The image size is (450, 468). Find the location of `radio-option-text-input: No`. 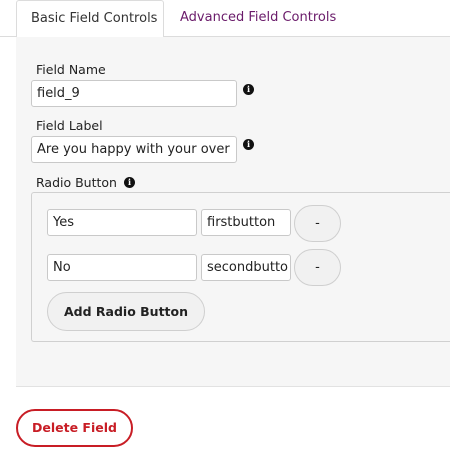

radio-option-text-input: No is located at coordinates (122, 267).